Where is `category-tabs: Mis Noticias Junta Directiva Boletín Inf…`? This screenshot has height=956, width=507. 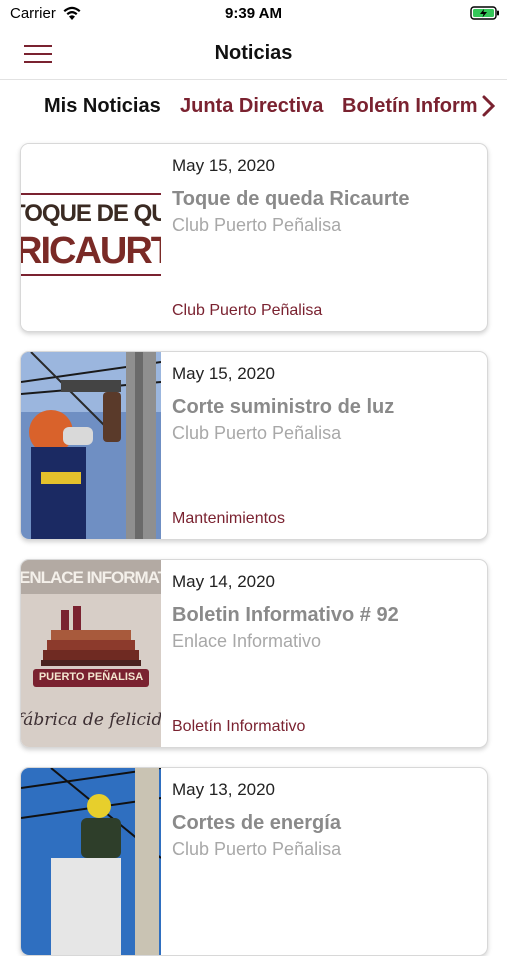 category-tabs: Mis Noticias Junta Directiva Boletín Inf… is located at coordinates (253, 106).